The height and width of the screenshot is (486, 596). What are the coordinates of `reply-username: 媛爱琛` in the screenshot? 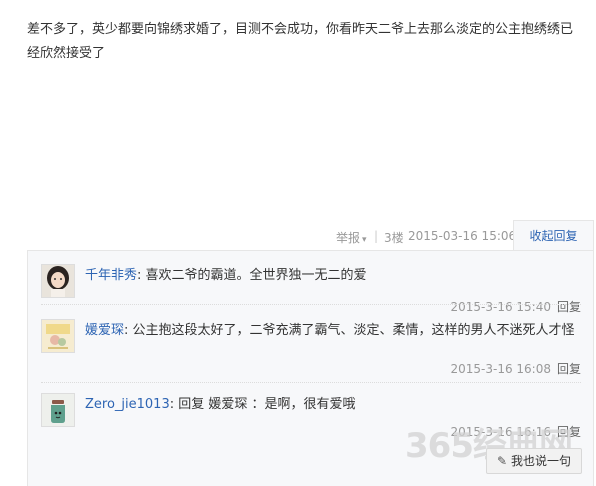 It's located at (104, 330).